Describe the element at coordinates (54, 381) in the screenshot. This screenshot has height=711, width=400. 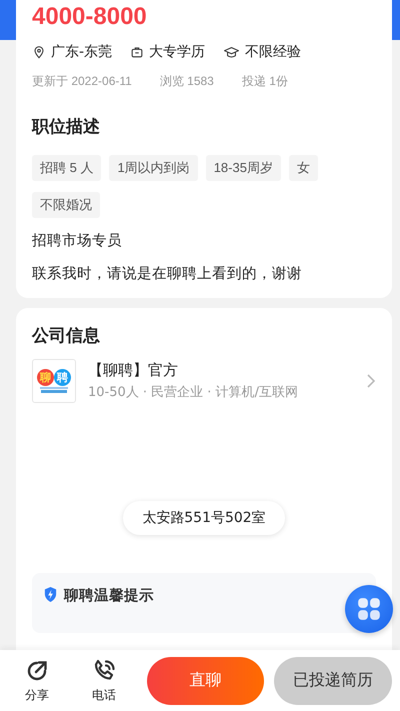
I see `company-logo: 聊 聘` at that location.